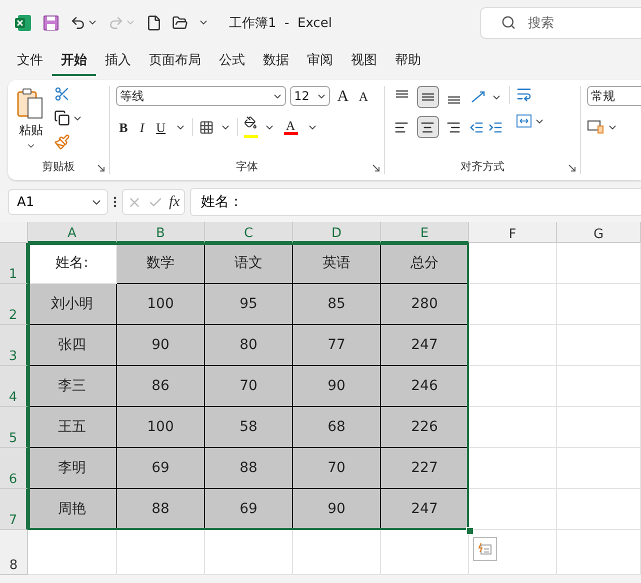 This screenshot has height=583, width=641. What do you see at coordinates (51, 23) in the screenshot?
I see `save-icon` at bounding box center [51, 23].